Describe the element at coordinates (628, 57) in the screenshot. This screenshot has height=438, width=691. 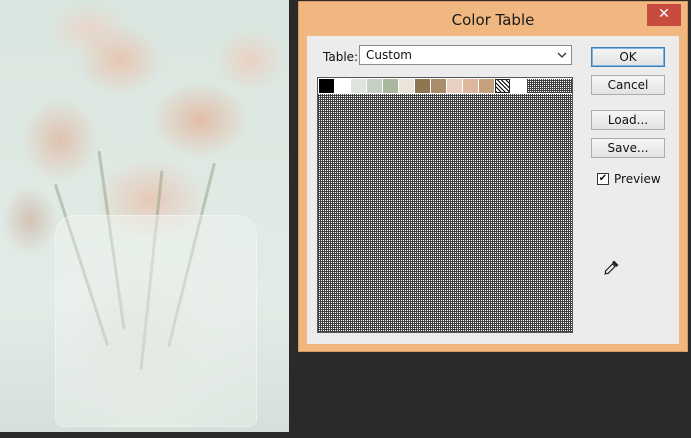
I see `ok-button: OK` at that location.